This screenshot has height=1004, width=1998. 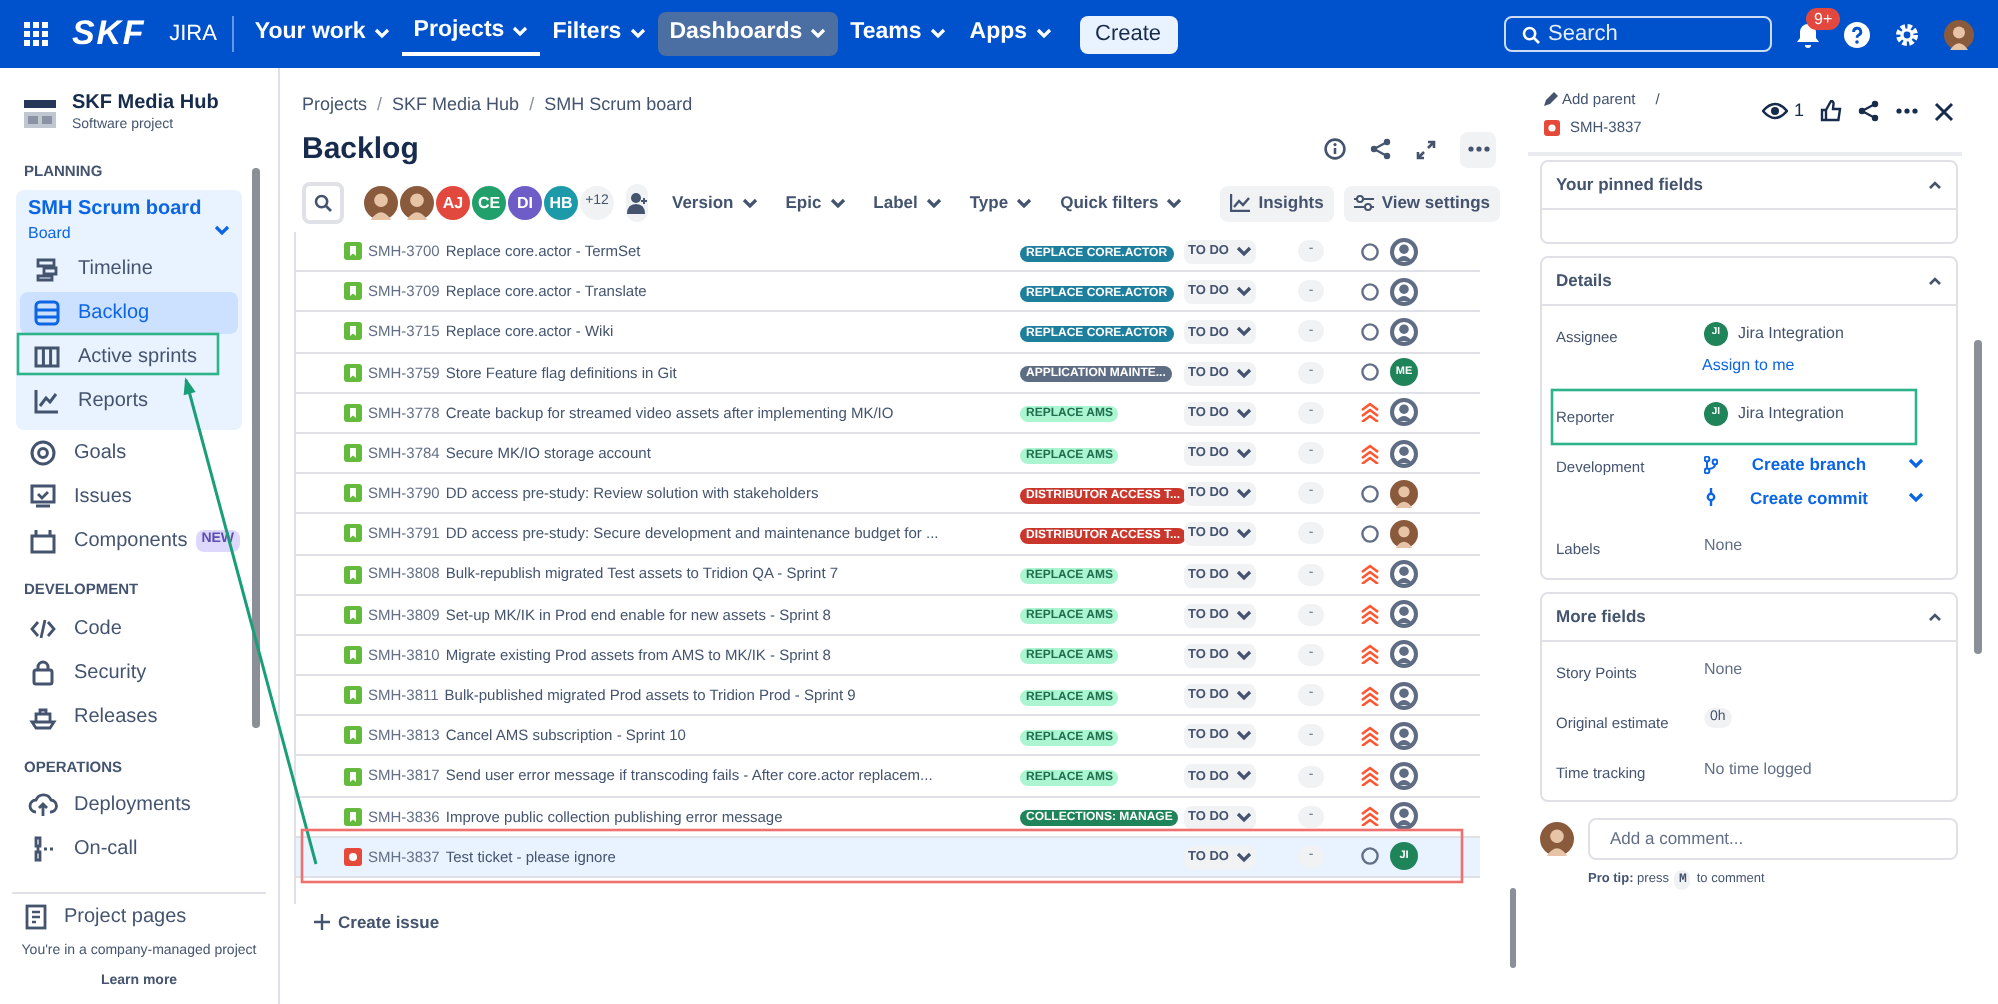 What do you see at coordinates (129, 356) in the screenshot?
I see `sidebar-item: Active sprints` at bounding box center [129, 356].